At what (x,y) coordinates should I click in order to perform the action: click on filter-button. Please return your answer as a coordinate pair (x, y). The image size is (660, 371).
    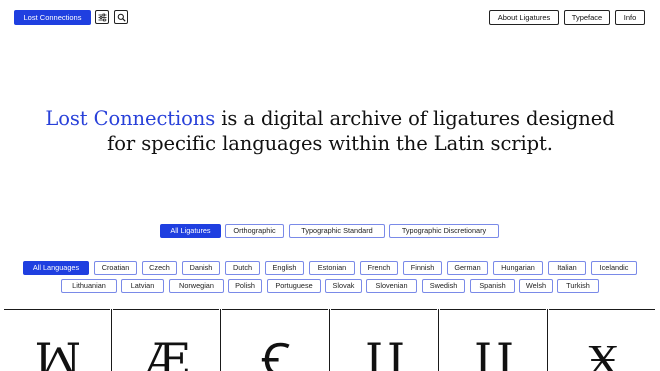
    Looking at the image, I should click on (102, 17).